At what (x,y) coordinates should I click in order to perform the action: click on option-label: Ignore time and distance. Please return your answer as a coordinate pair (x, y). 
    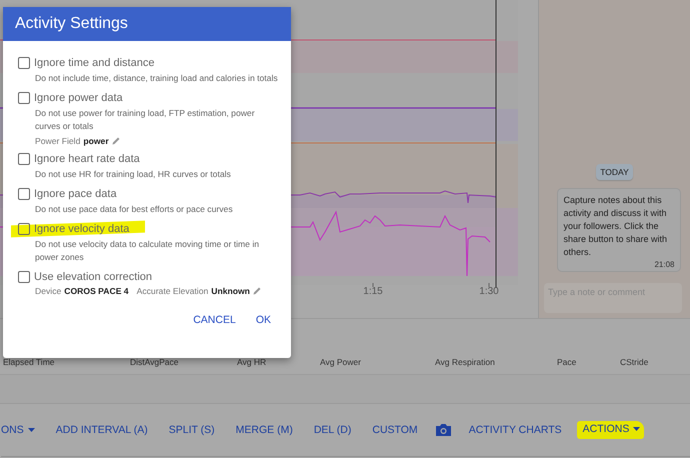
    Looking at the image, I should click on (94, 63).